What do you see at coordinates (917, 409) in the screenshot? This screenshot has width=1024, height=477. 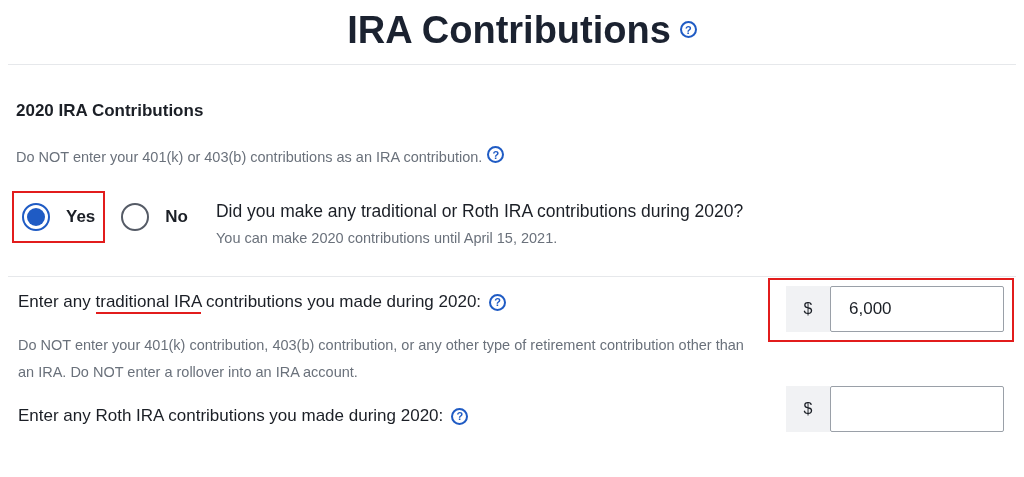 I see `amount-field` at bounding box center [917, 409].